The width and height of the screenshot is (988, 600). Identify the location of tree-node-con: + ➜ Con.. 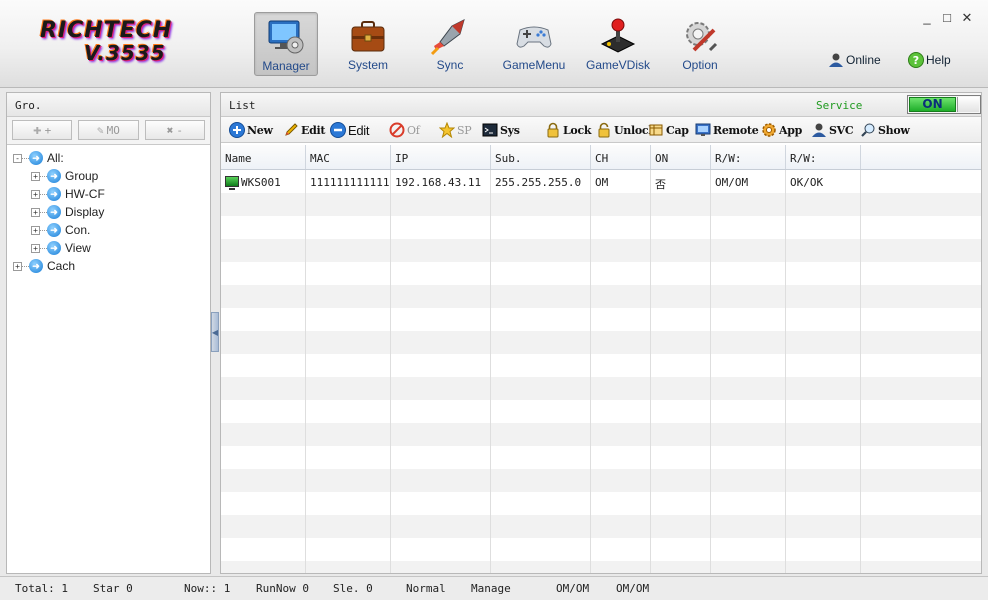
(111, 230).